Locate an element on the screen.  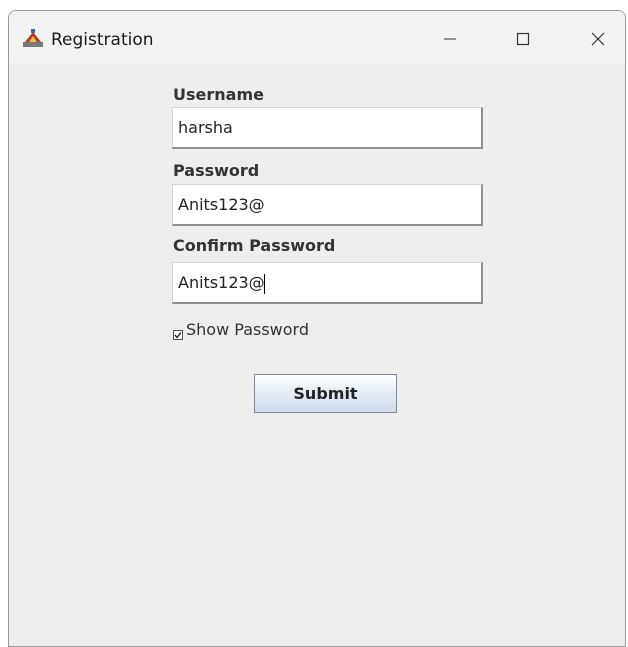
password-input: Anits123@ is located at coordinates (327, 205).